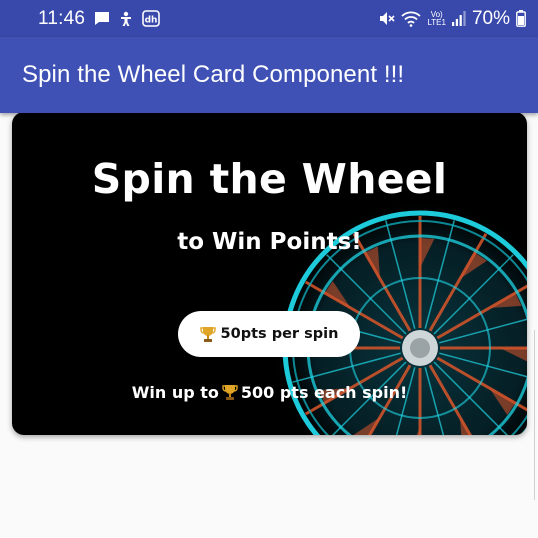 The height and width of the screenshot is (538, 538). Describe the element at coordinates (126, 19) in the screenshot. I see `accessibility-icon` at that location.